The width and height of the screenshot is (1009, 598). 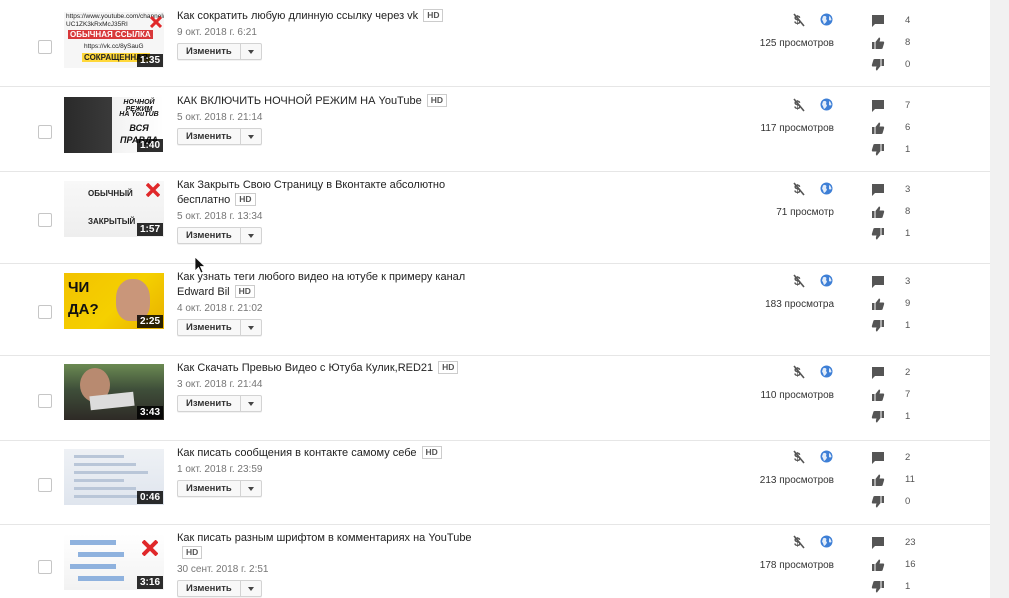 What do you see at coordinates (114, 477) in the screenshot?
I see `video-thumbnail: 0:46` at bounding box center [114, 477].